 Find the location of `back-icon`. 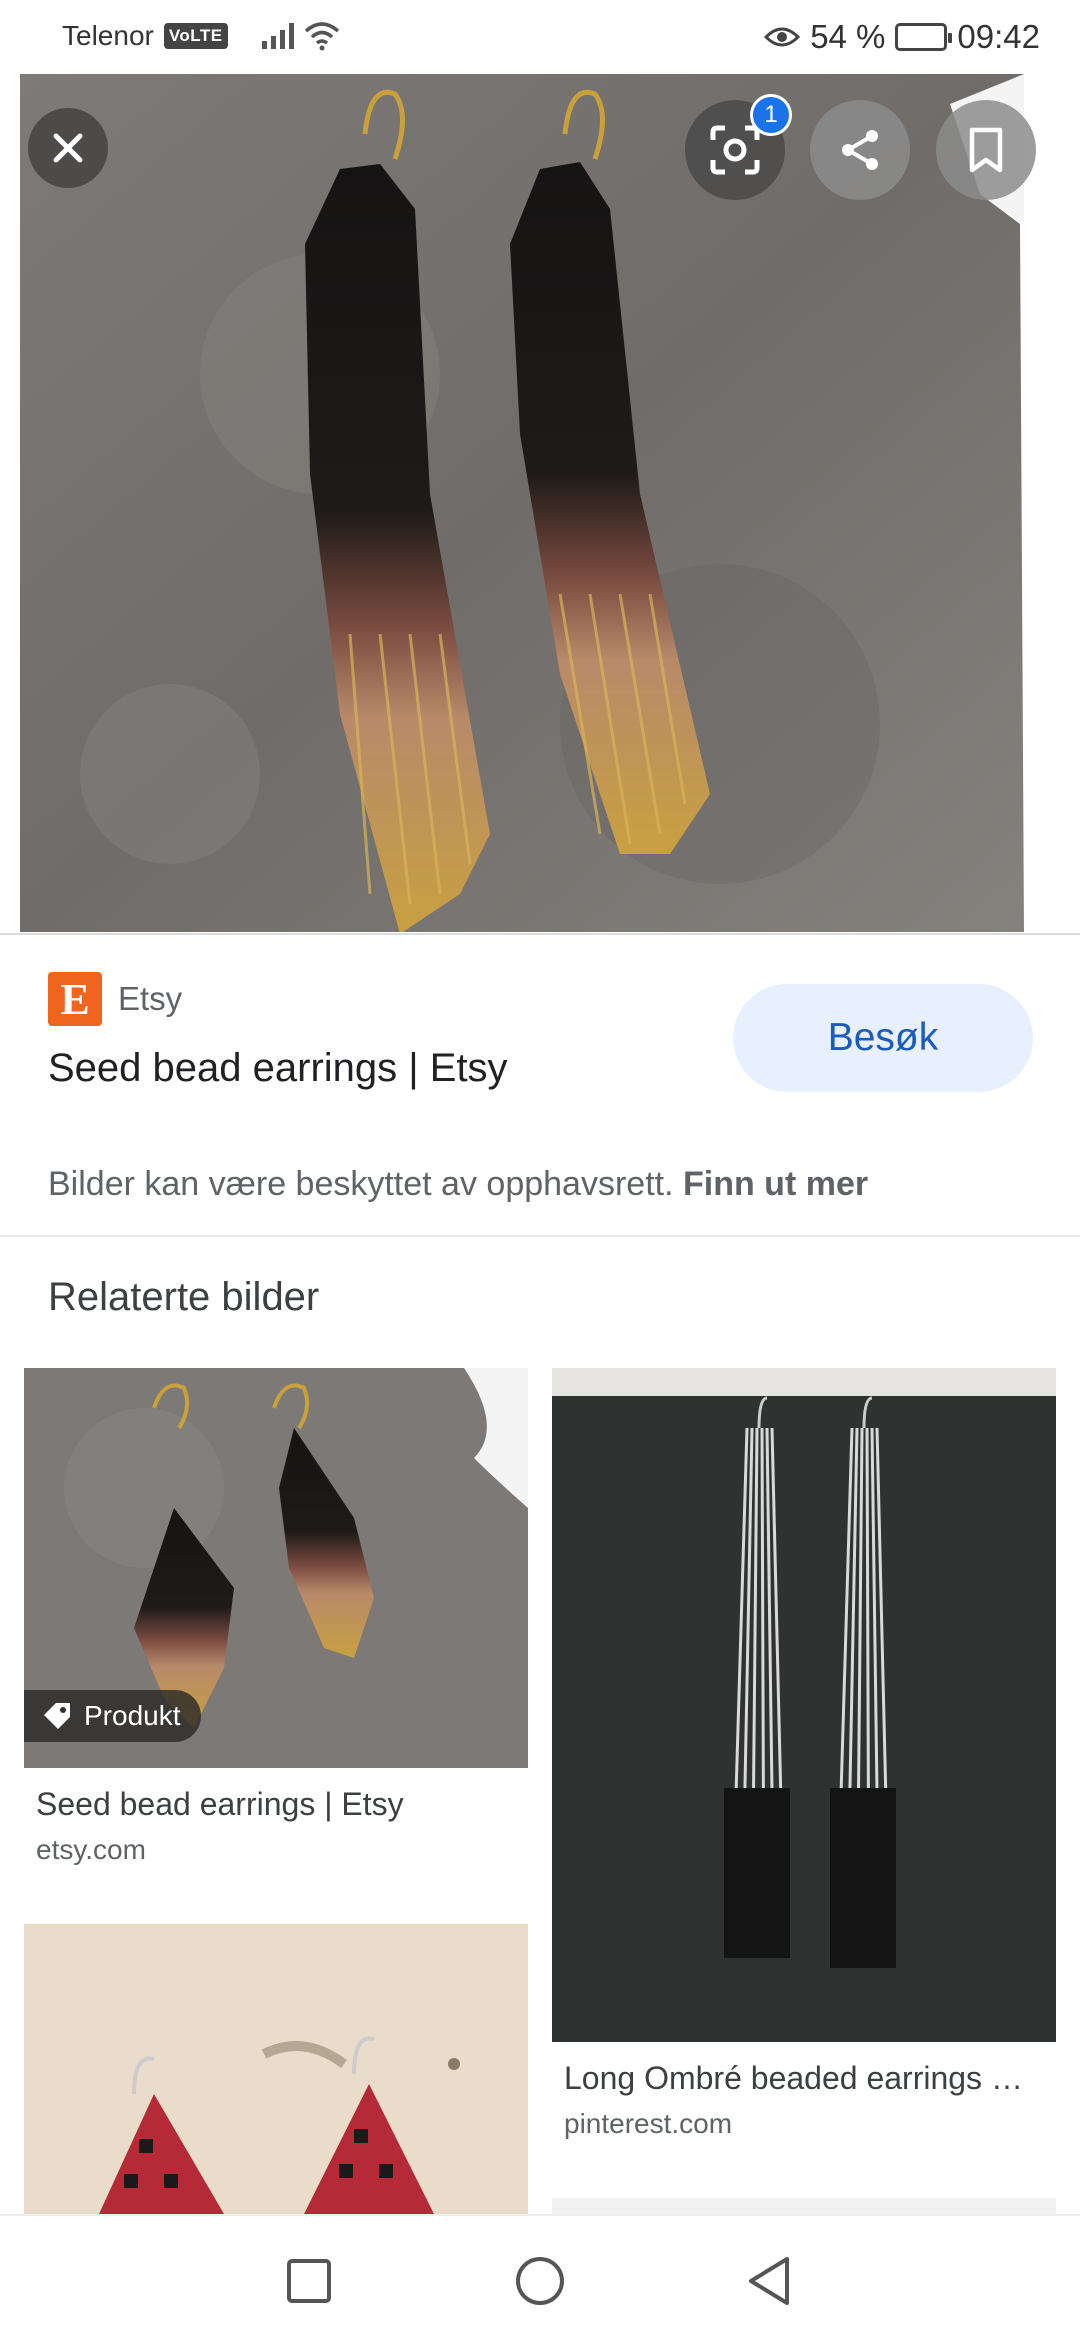

back-icon is located at coordinates (769, 2281).